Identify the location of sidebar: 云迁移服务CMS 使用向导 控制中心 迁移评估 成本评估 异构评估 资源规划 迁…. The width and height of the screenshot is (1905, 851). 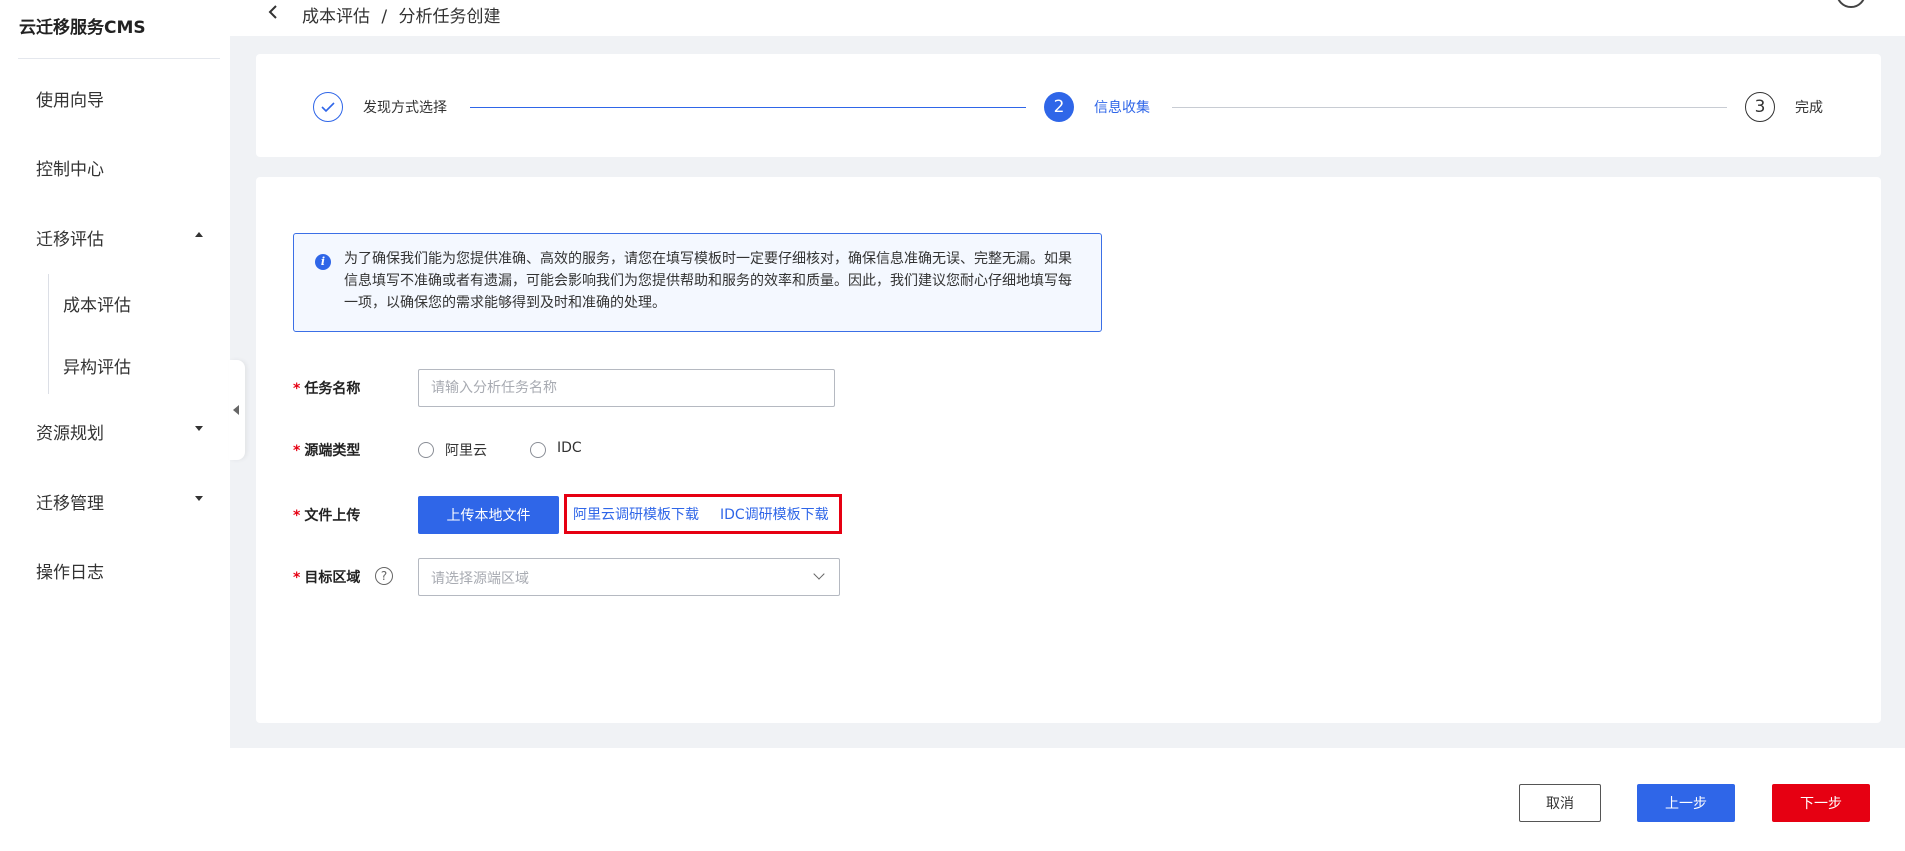
(115, 425).